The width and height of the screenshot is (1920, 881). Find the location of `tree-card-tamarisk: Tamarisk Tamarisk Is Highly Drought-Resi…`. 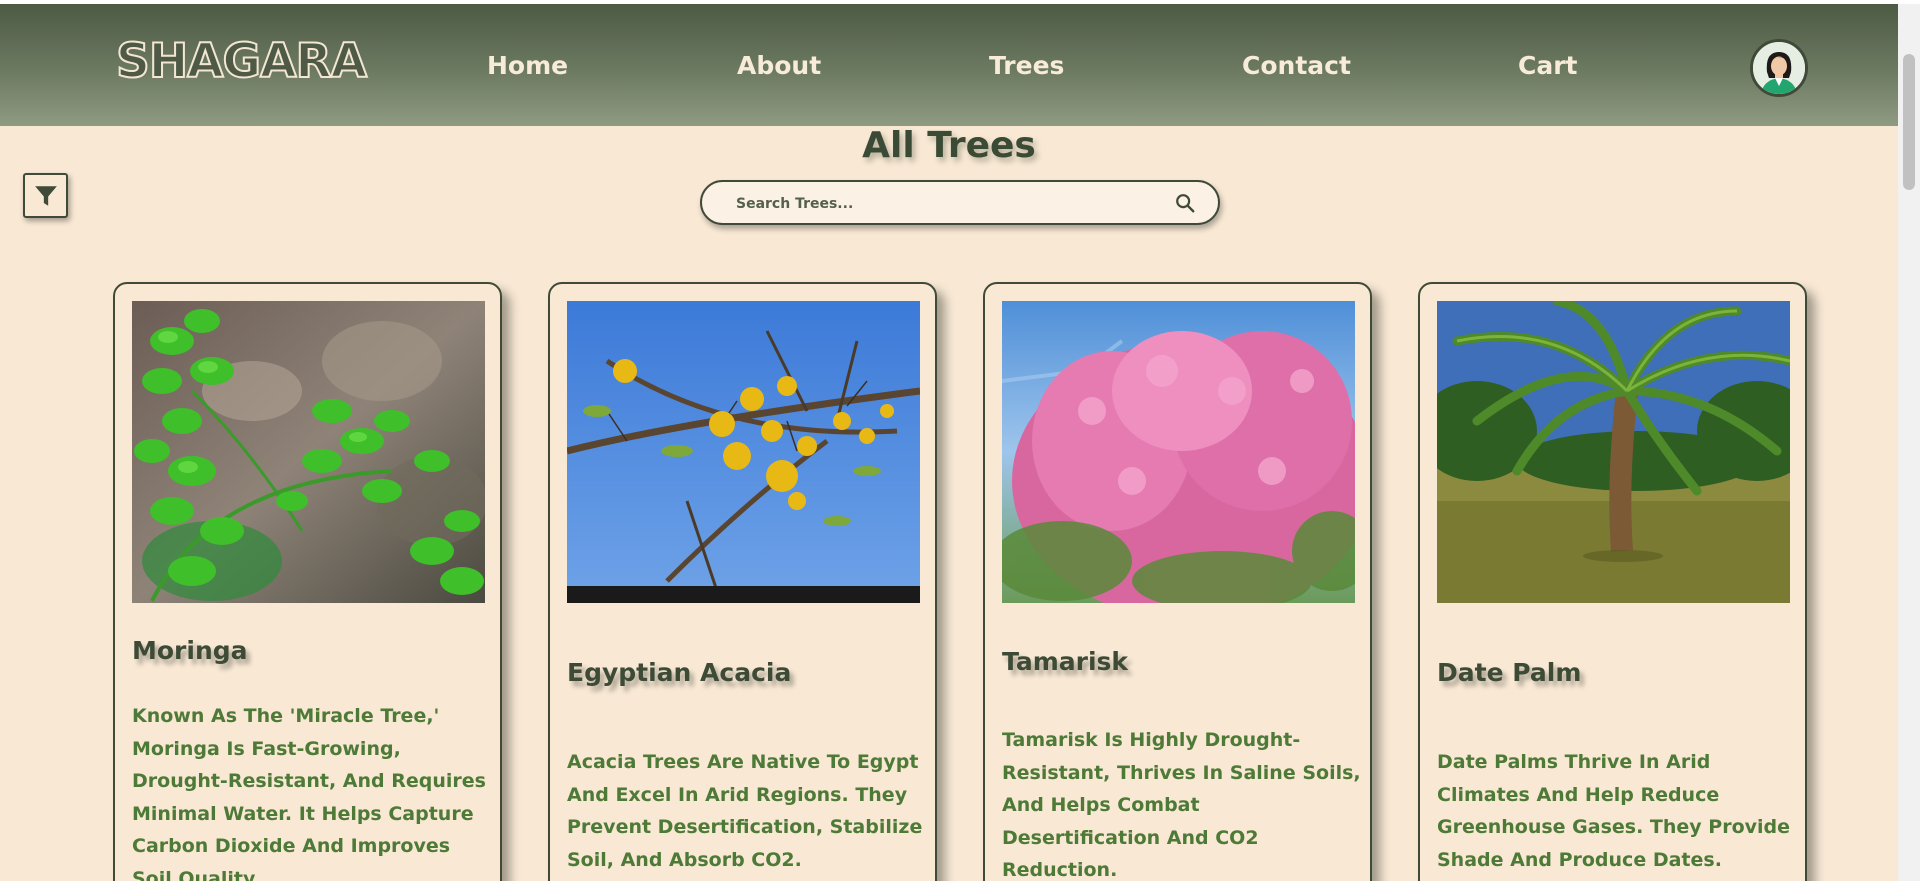

tree-card-tamarisk: Tamarisk Tamarisk Is Highly Drought-Resi… is located at coordinates (1177, 581).